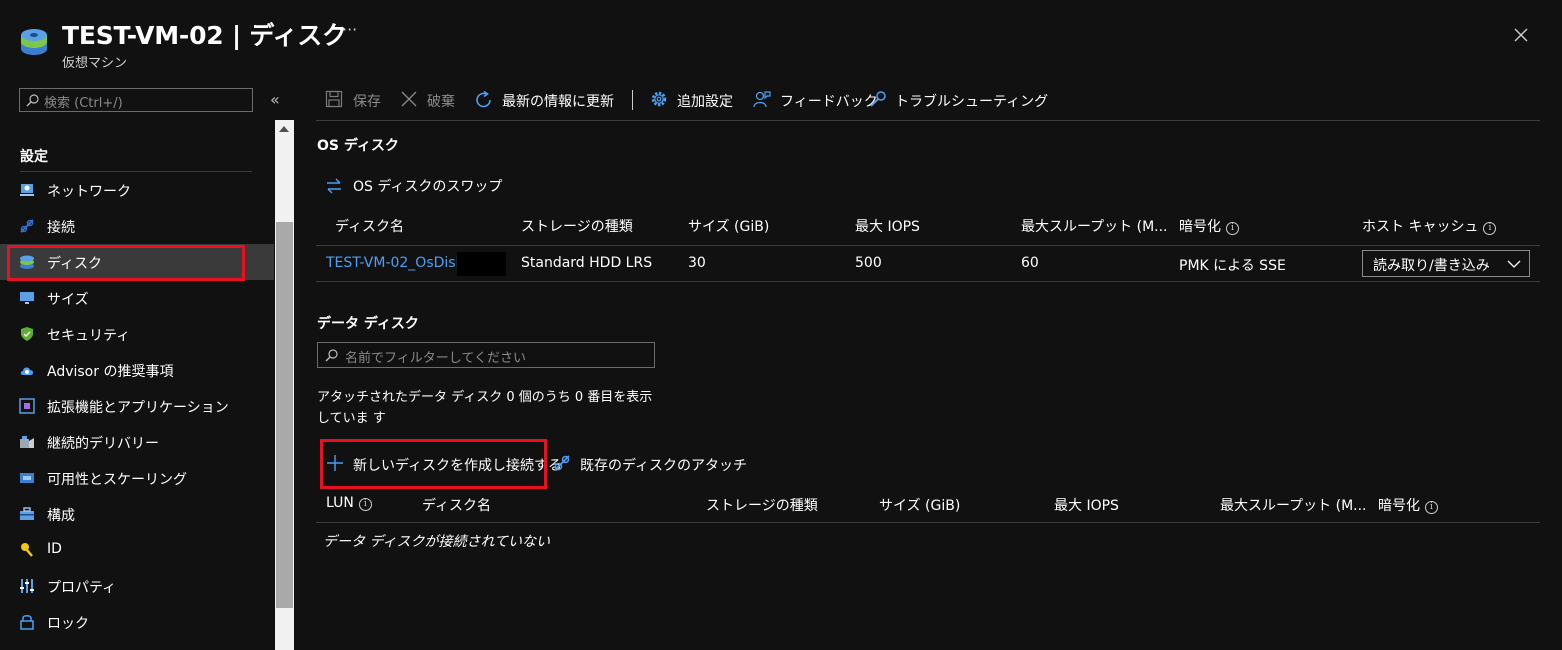  What do you see at coordinates (61, 228) in the screenshot?
I see `sidebar-item-label: 接続` at bounding box center [61, 228].